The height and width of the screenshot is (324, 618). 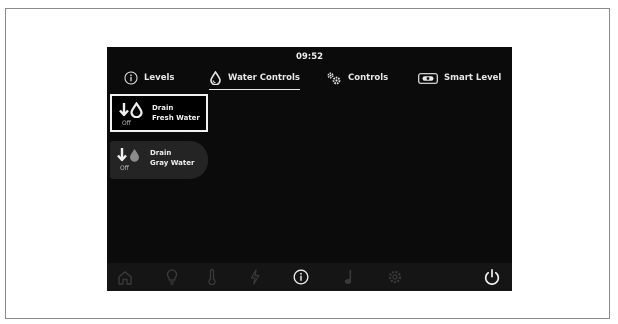 I want to click on dock-music-button, so click(x=349, y=277).